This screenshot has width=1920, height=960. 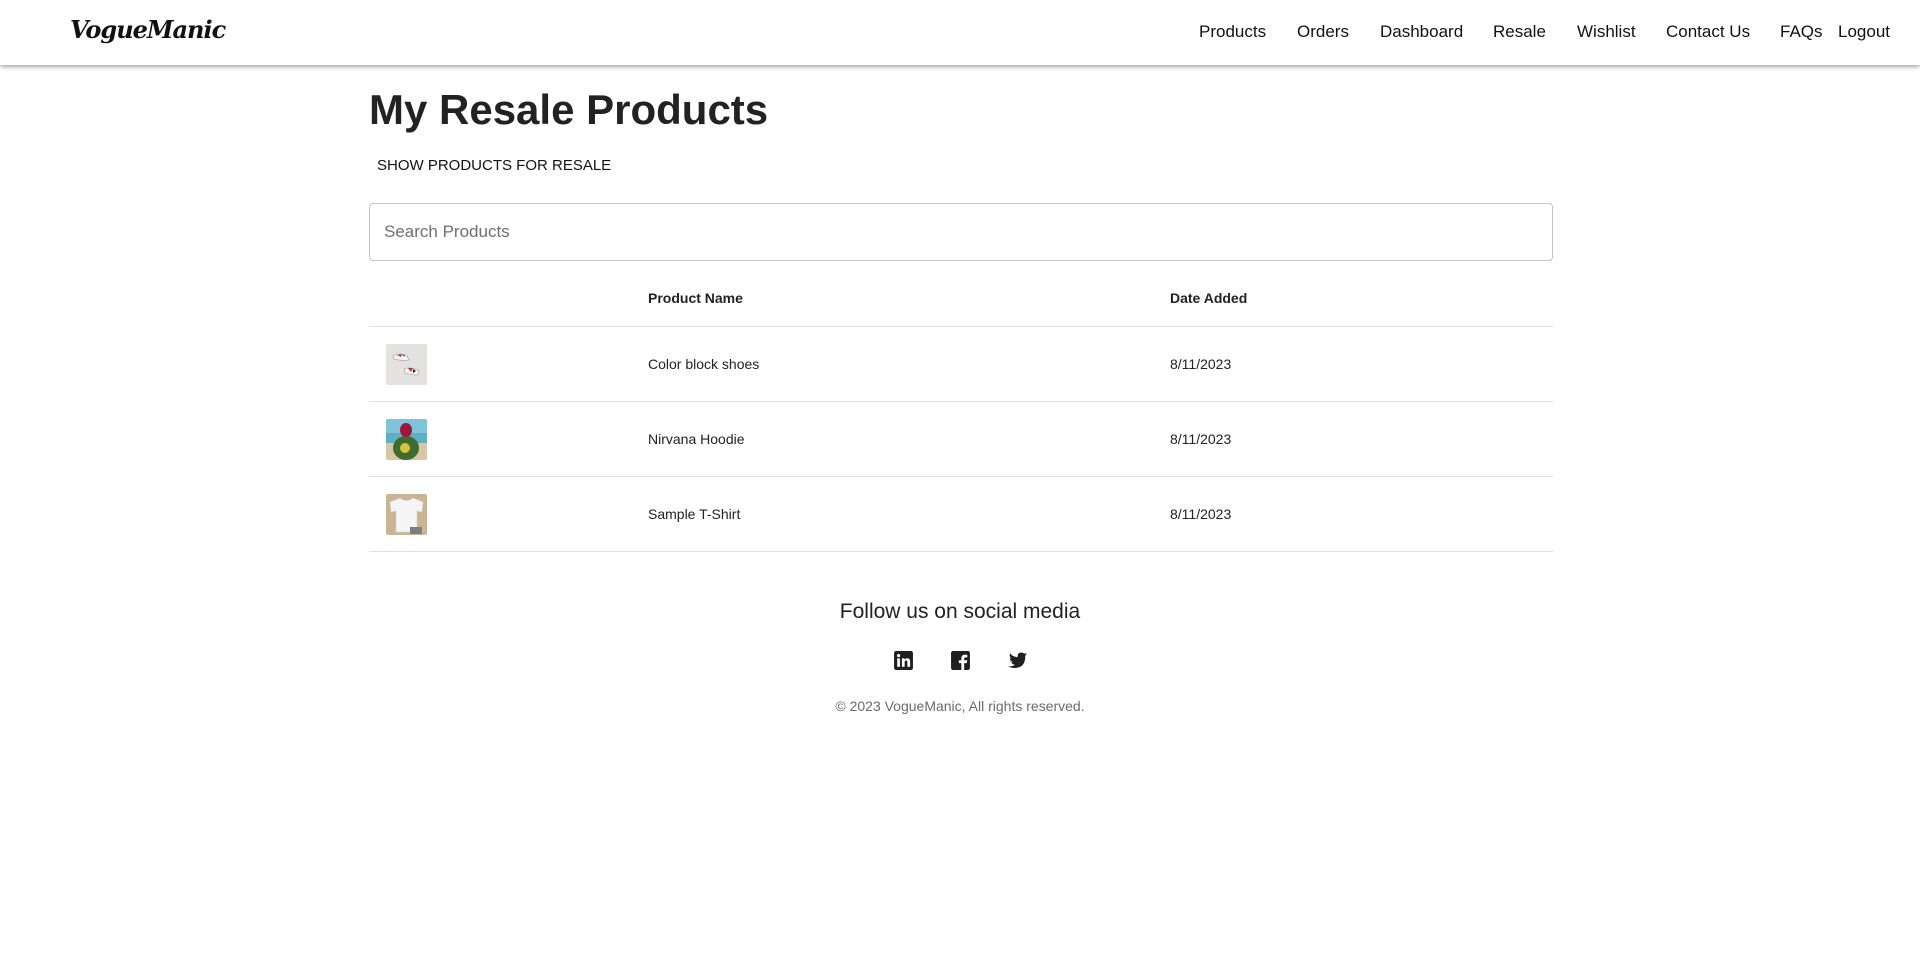 What do you see at coordinates (961, 364) in the screenshot?
I see `table-row: Color block shoes 8/11/2023` at bounding box center [961, 364].